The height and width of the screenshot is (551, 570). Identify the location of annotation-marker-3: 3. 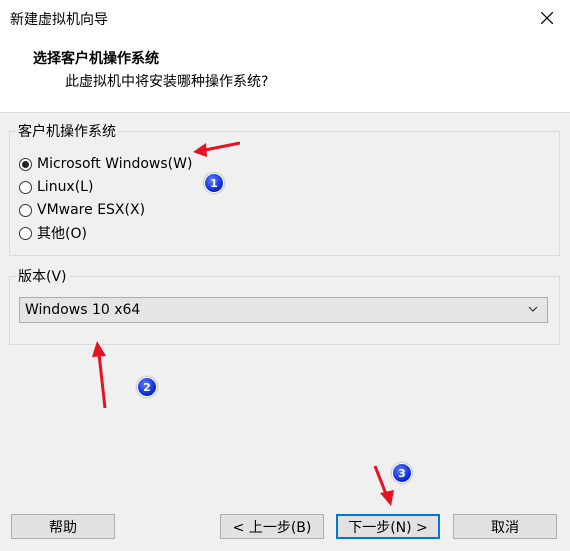
(402, 473).